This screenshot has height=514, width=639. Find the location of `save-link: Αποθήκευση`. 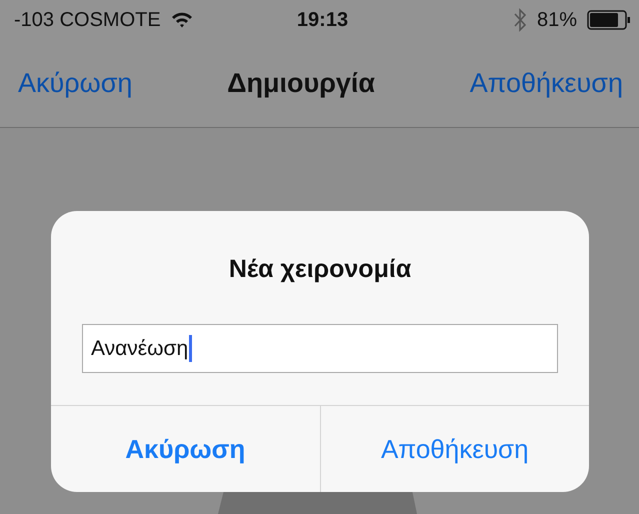

save-link: Αποθήκευση is located at coordinates (546, 83).